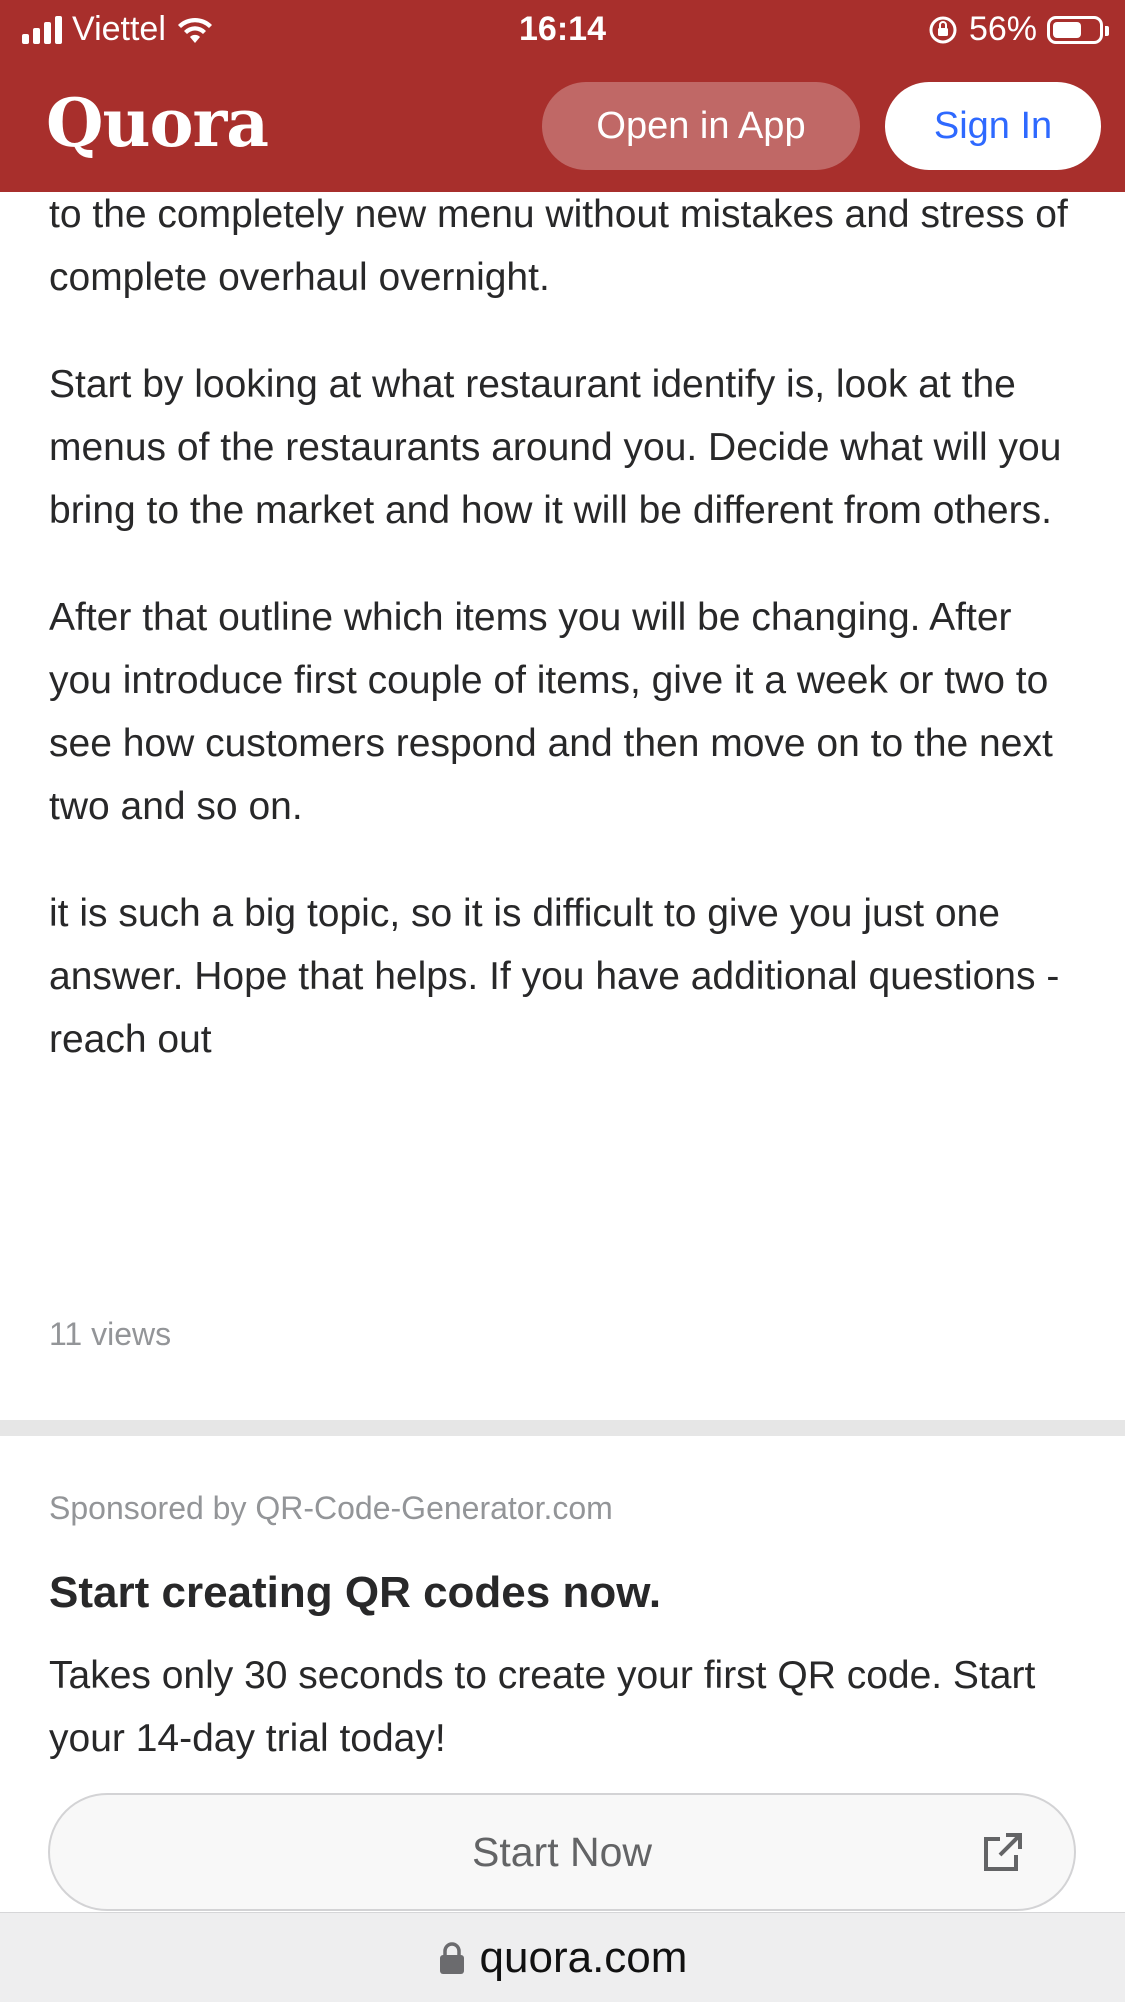  Describe the element at coordinates (583, 1957) in the screenshot. I see `url-text: quora.com` at that location.